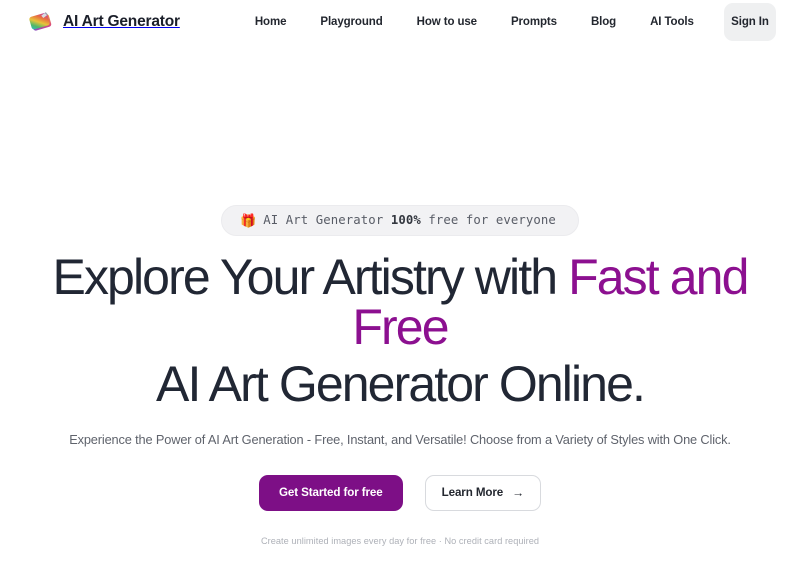 This screenshot has height=576, width=800. What do you see at coordinates (351, 22) in the screenshot?
I see `nav-item-playground: Playground` at bounding box center [351, 22].